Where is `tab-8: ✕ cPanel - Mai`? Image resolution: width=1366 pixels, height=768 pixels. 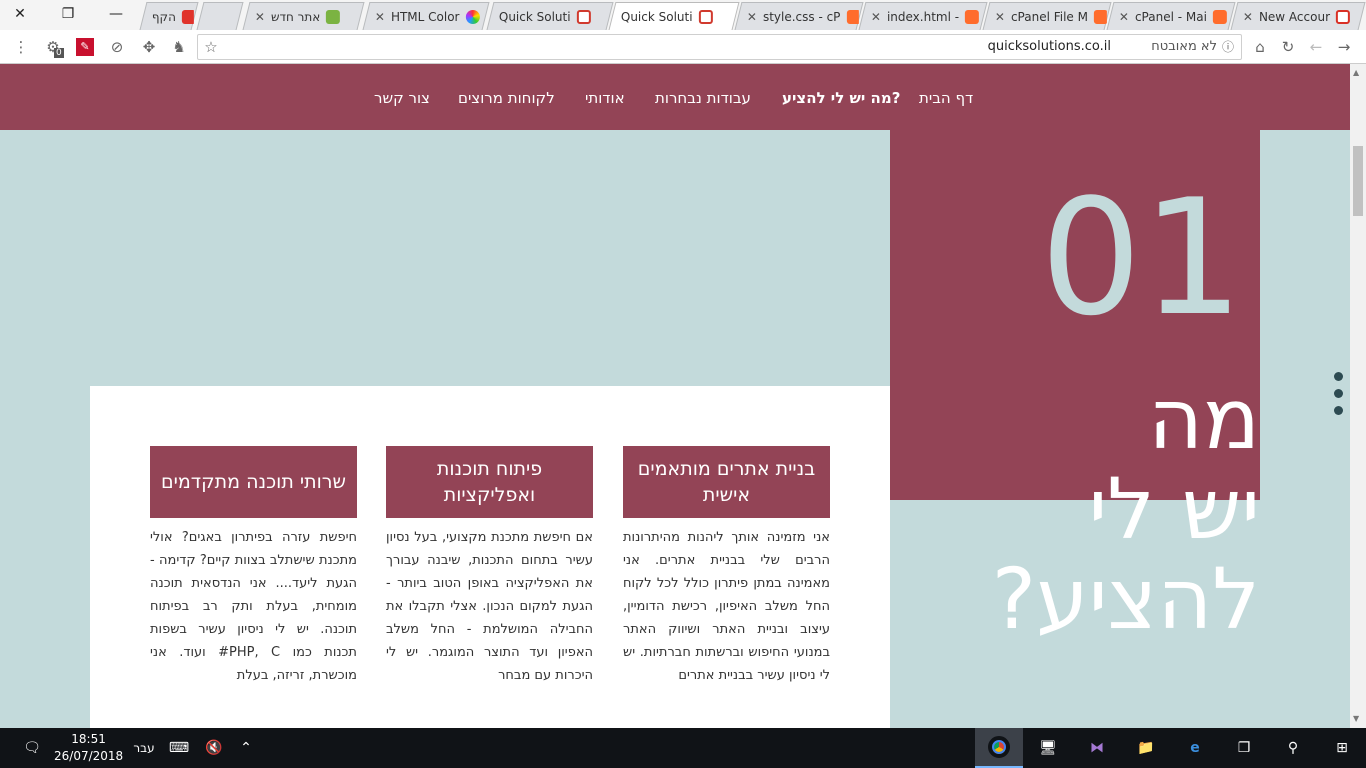 tab-8: ✕ cPanel - Mai is located at coordinates (1171, 16).